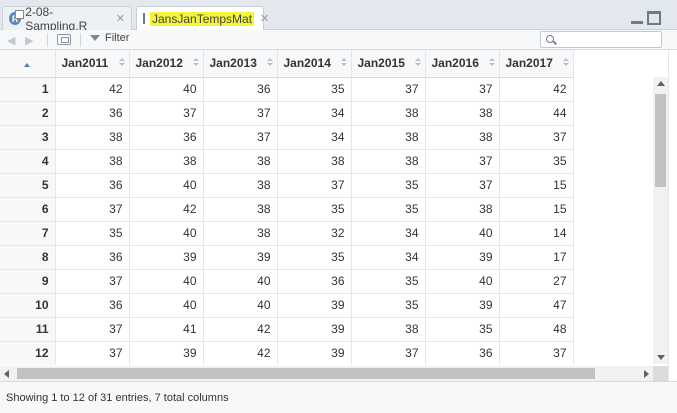 Image resolution: width=677 pixels, height=413 pixels. Describe the element at coordinates (240, 64) in the screenshot. I see `column-header-jan2013: Jan2013` at that location.